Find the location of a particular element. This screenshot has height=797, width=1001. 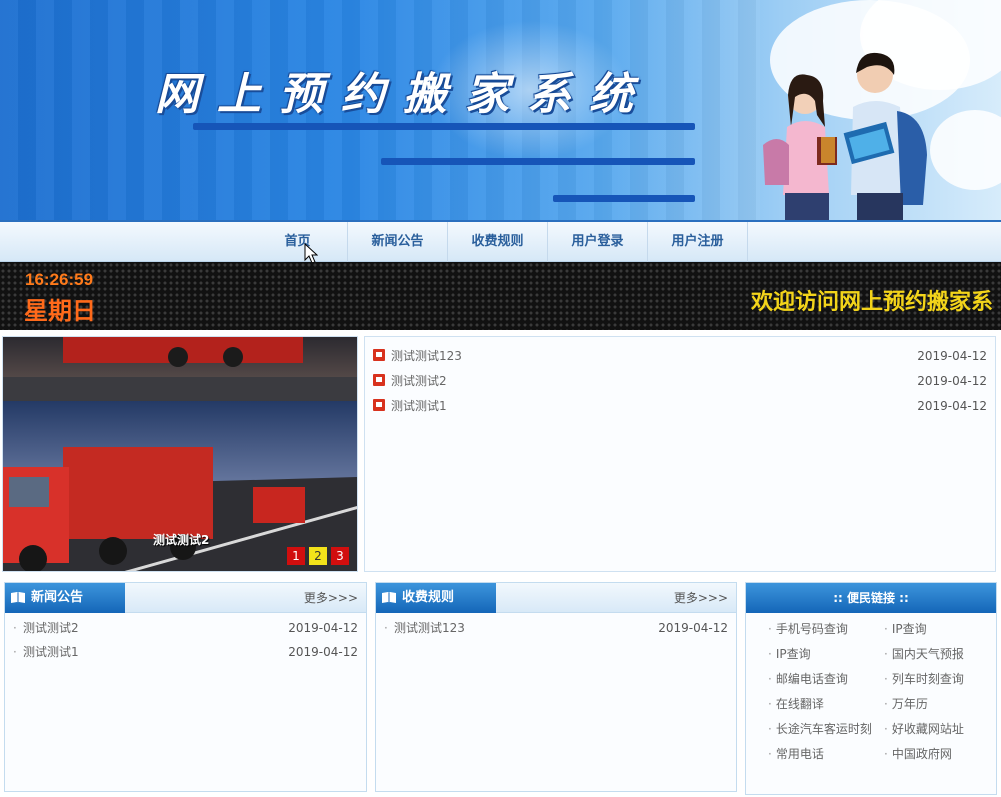

panel-header: 收费规则 更多>>> is located at coordinates (556, 598).